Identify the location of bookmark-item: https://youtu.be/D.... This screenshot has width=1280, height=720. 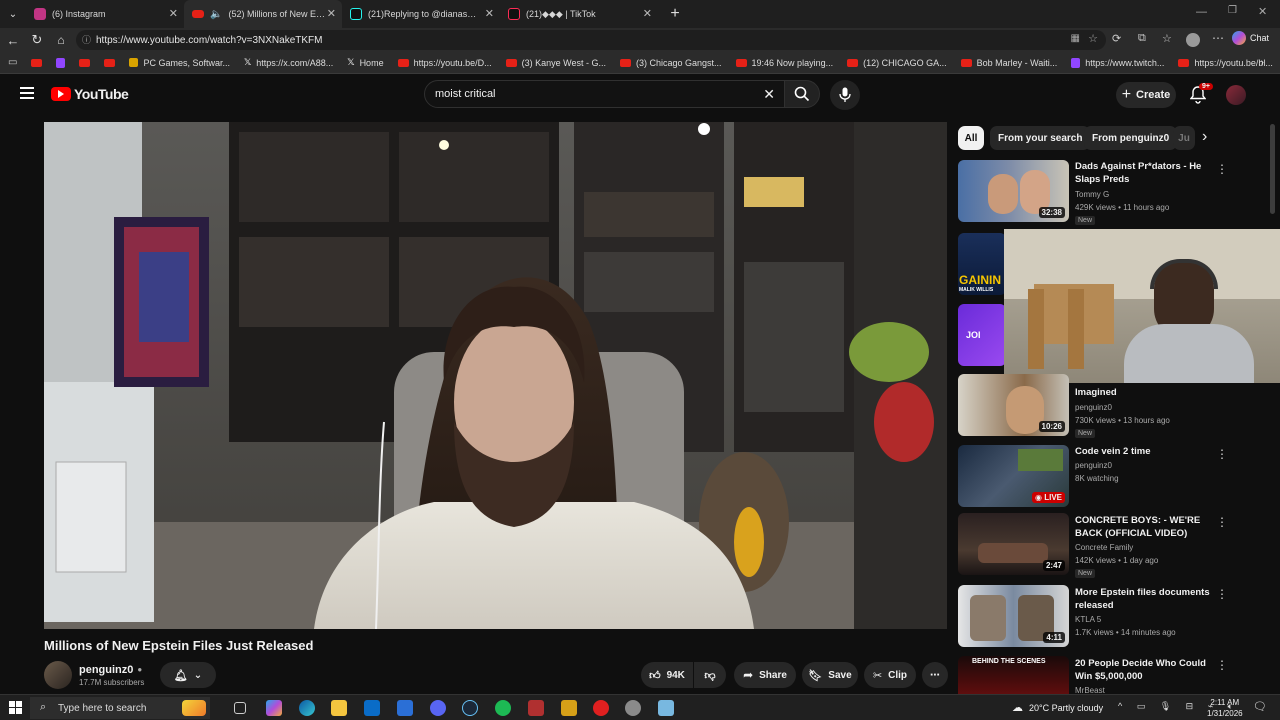
(444, 63).